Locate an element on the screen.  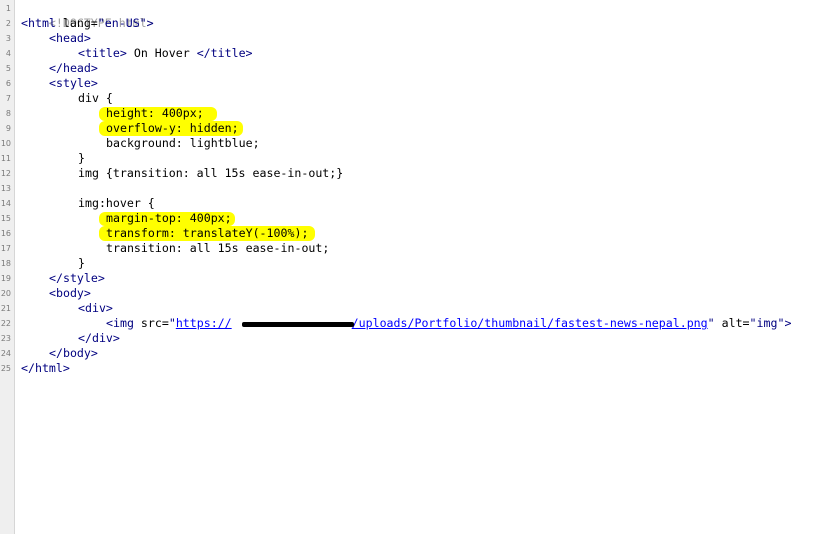
line-number: 2 is located at coordinates (8, 23).